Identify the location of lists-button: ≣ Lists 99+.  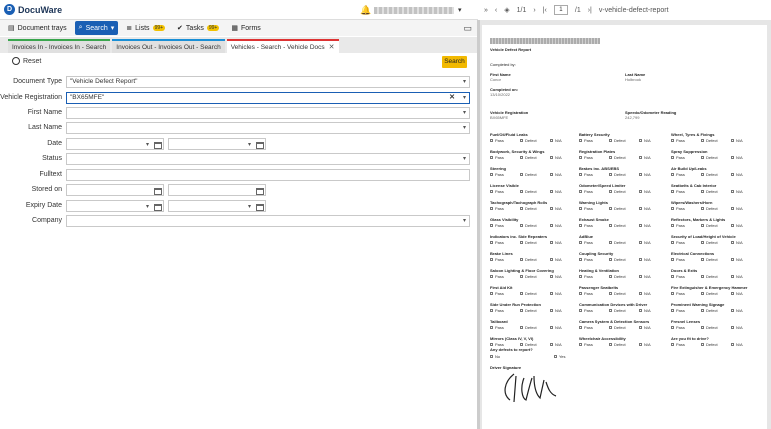
(145, 28).